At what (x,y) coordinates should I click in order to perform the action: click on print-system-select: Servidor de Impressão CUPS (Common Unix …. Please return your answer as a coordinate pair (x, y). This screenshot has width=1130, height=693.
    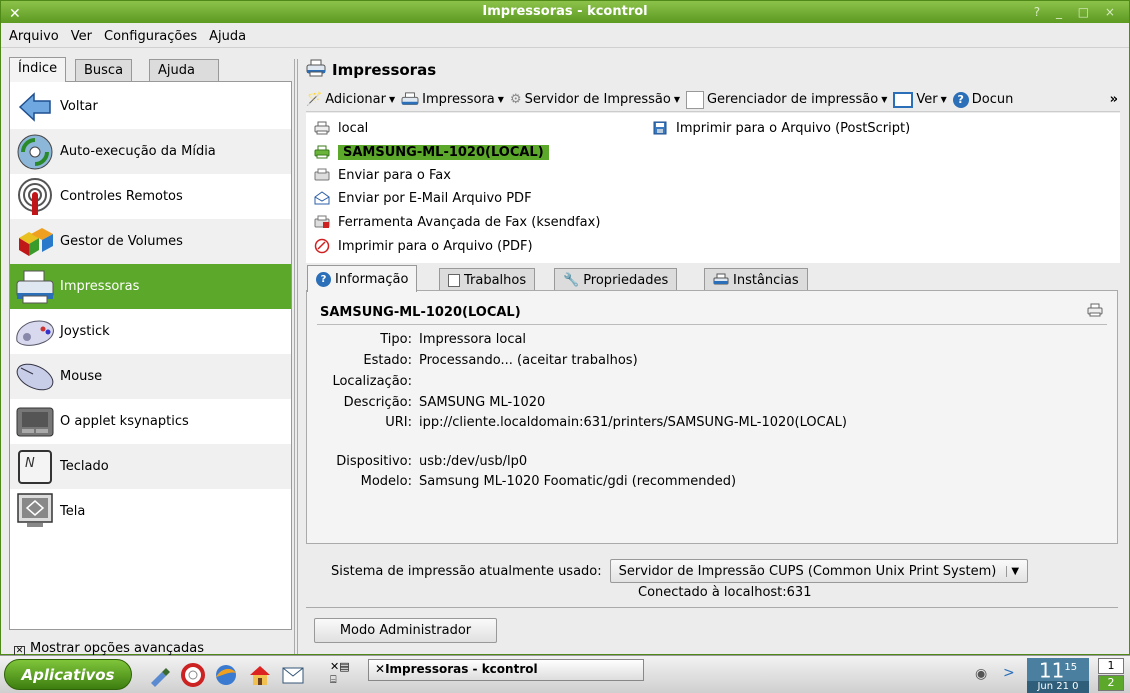
    Looking at the image, I should click on (819, 571).